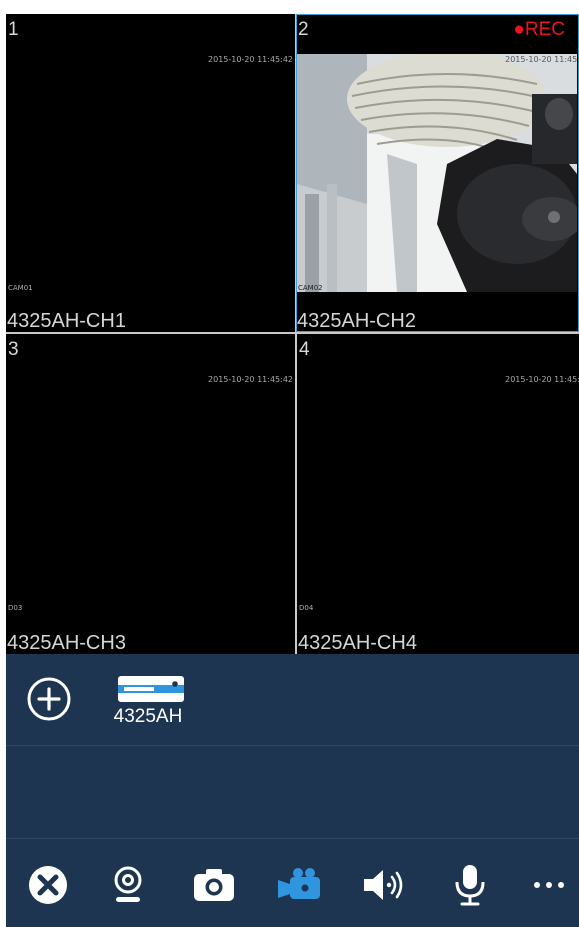  I want to click on more-icon, so click(549, 885).